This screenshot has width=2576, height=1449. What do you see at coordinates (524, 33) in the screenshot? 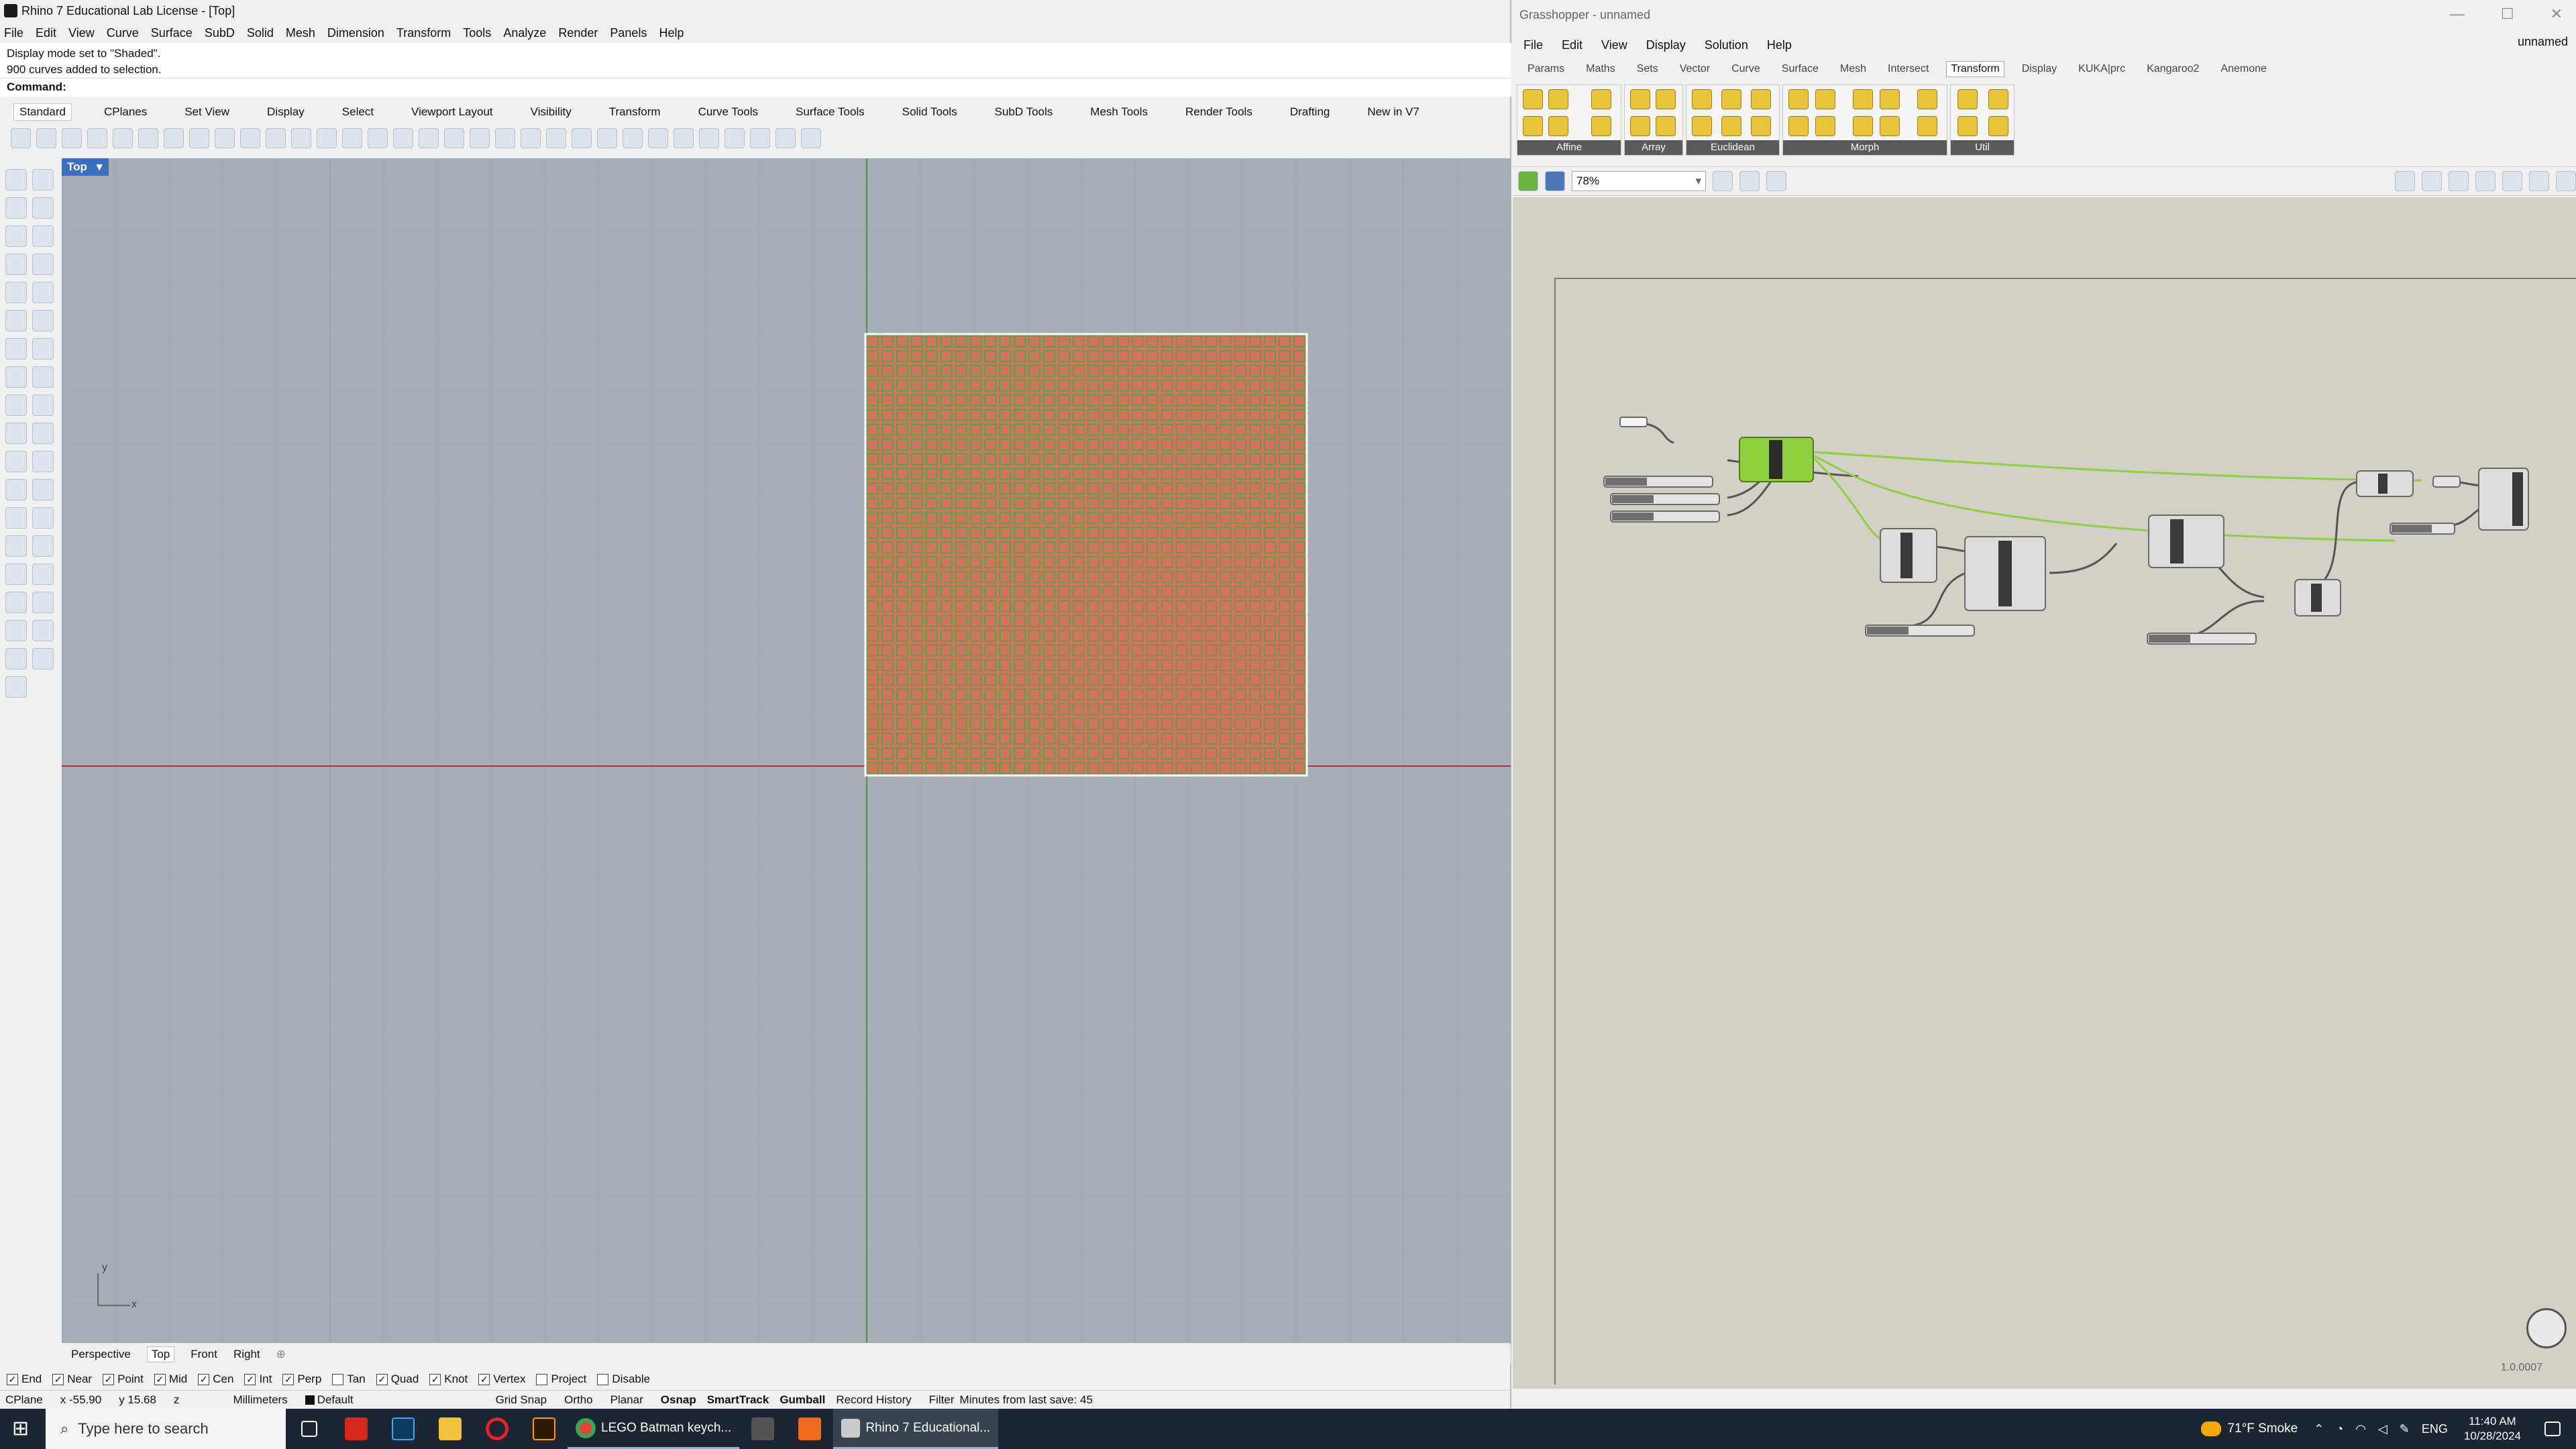
I see `menu-analyze: Analyze` at bounding box center [524, 33].